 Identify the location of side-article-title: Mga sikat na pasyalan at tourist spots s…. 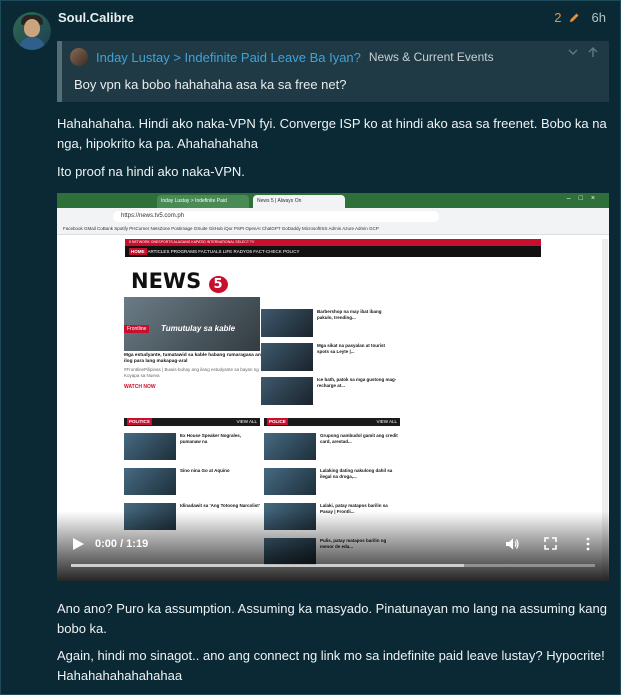
(351, 348).